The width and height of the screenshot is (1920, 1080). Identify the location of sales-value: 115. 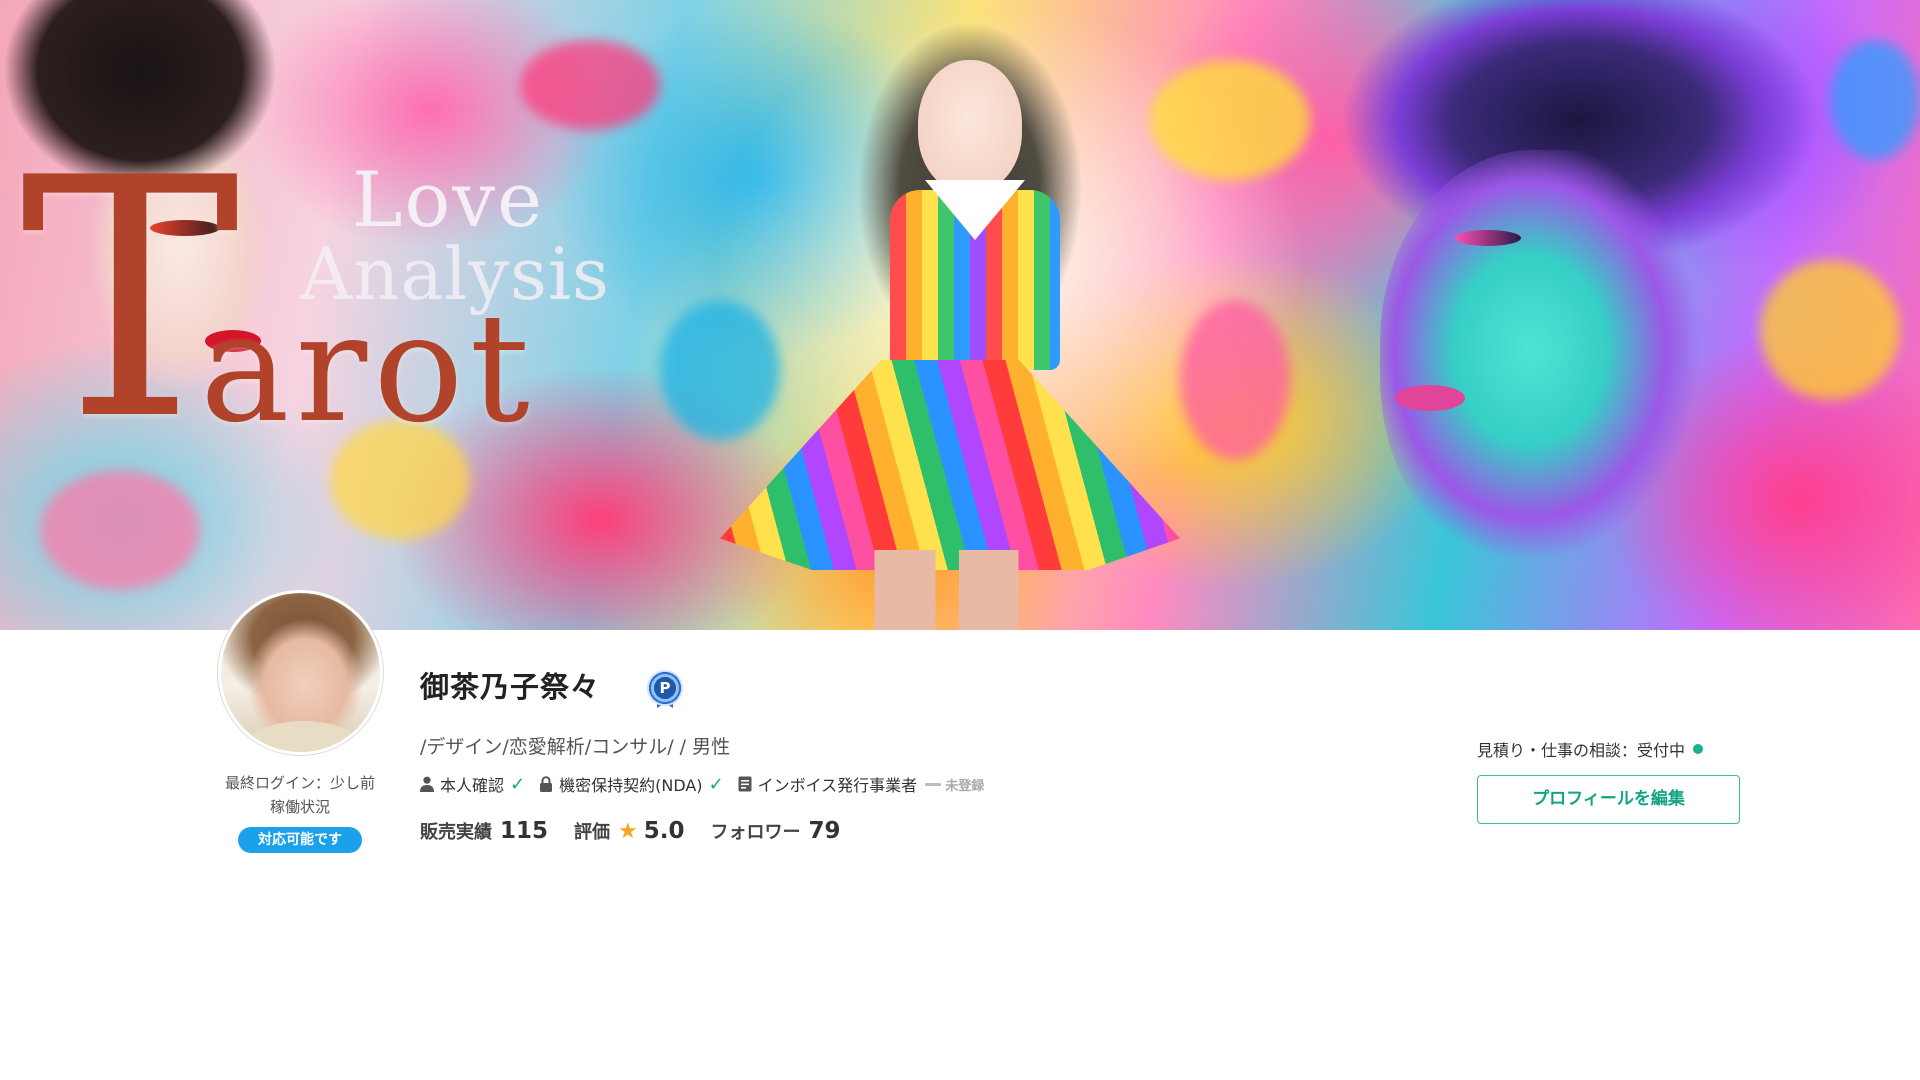
(524, 831).